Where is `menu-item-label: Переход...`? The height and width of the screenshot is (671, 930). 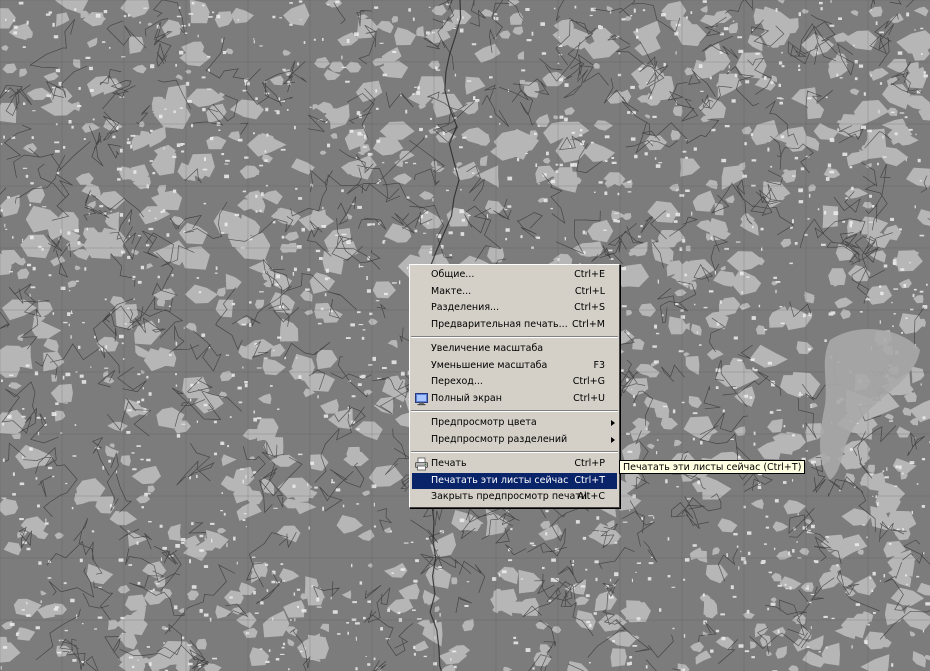 menu-item-label: Переход... is located at coordinates (457, 381).